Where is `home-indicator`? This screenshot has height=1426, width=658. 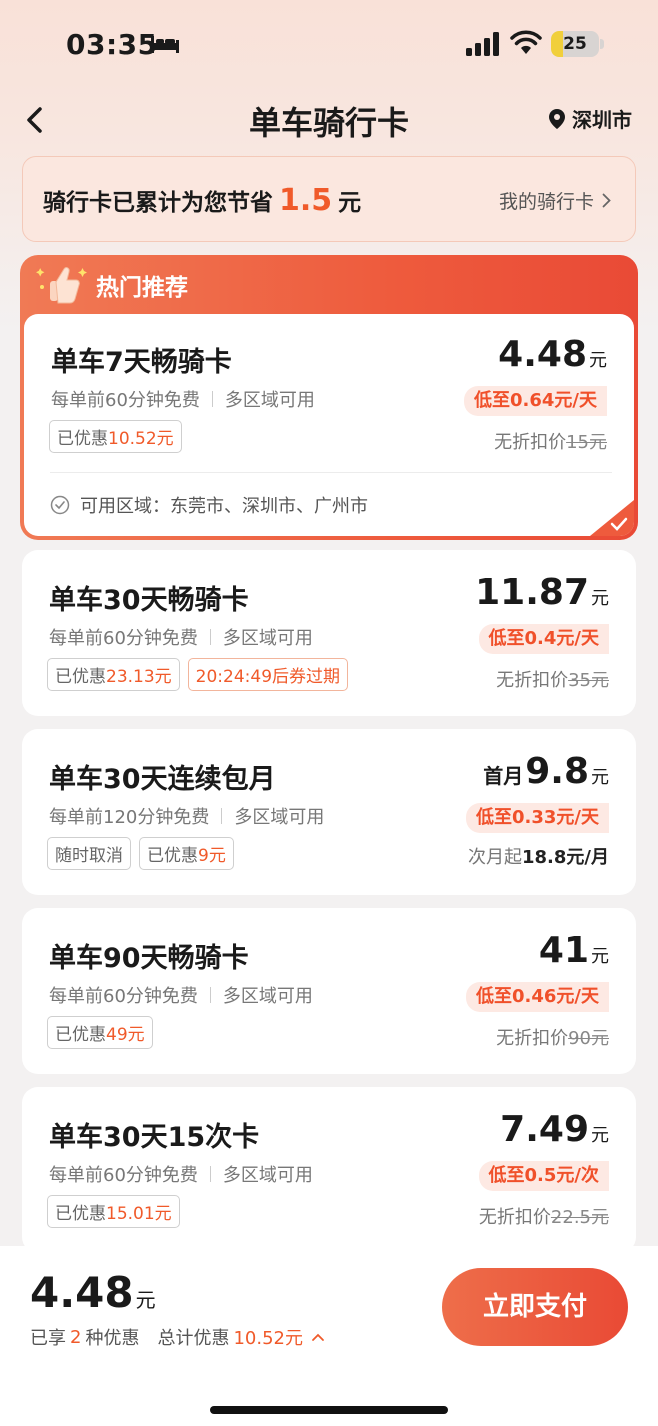
home-indicator is located at coordinates (329, 1410).